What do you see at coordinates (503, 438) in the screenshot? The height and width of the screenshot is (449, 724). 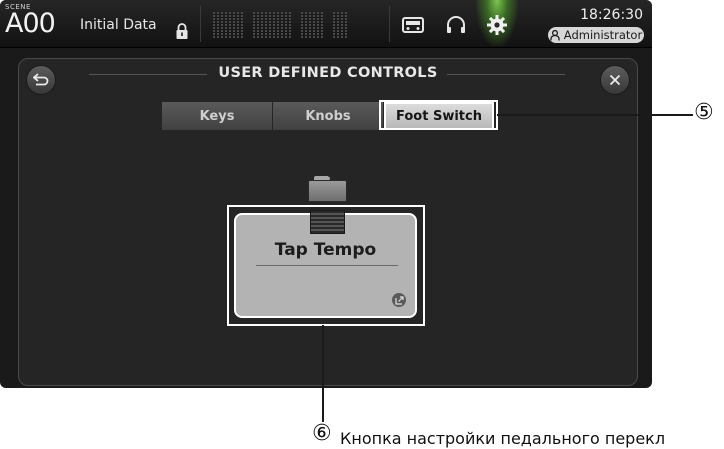 I see `callout-caption-6: Кнопка настройки педального перекл` at bounding box center [503, 438].